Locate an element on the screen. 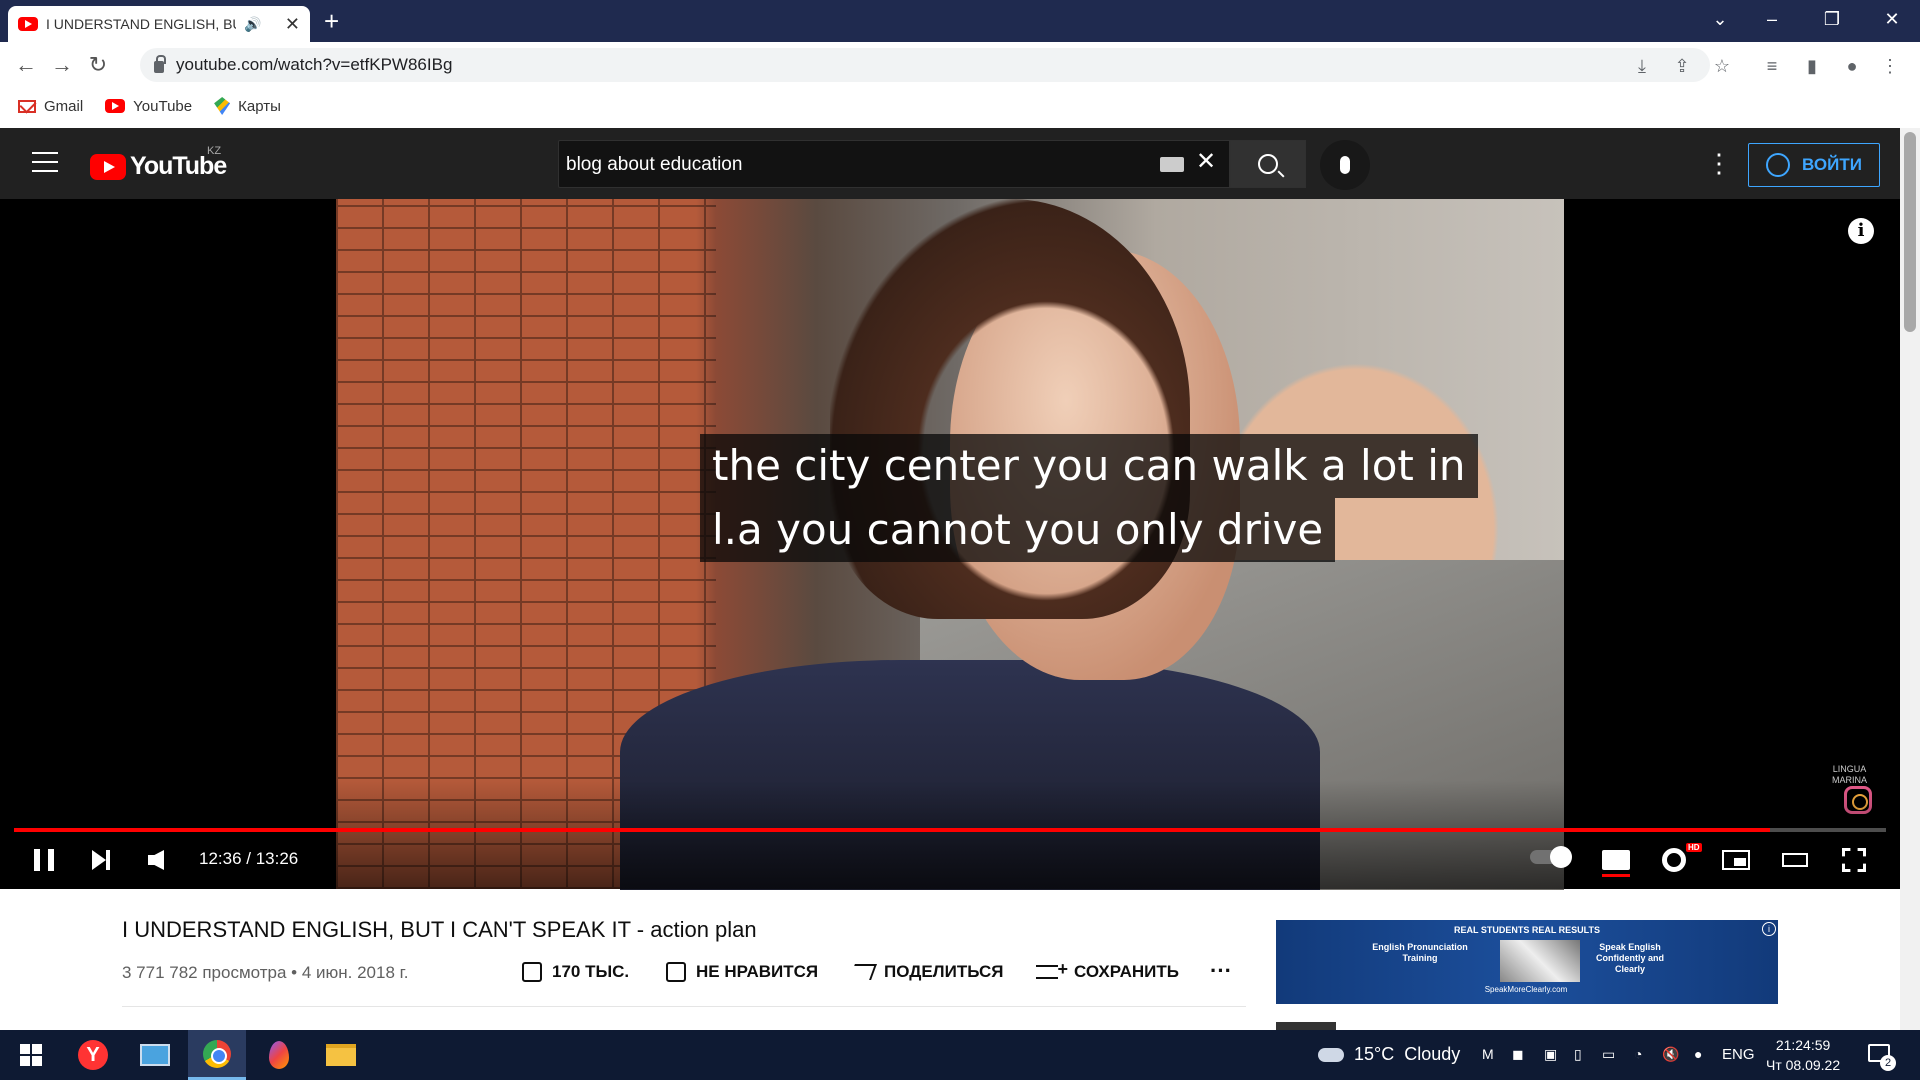 This screenshot has width=1920, height=1080. bookmark-star-icon: ☆ is located at coordinates (1722, 66).